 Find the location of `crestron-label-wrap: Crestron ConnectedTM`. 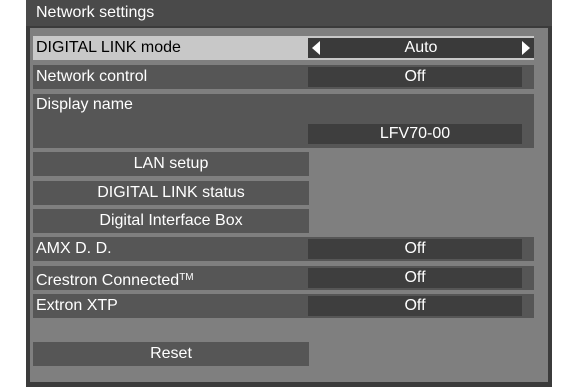

crestron-label-wrap: Crestron ConnectedTM is located at coordinates (115, 279).